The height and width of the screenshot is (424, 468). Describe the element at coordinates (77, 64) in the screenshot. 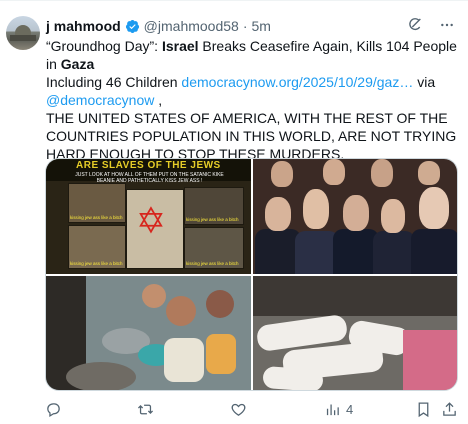

I see `headline-gaza: Gaza` at that location.